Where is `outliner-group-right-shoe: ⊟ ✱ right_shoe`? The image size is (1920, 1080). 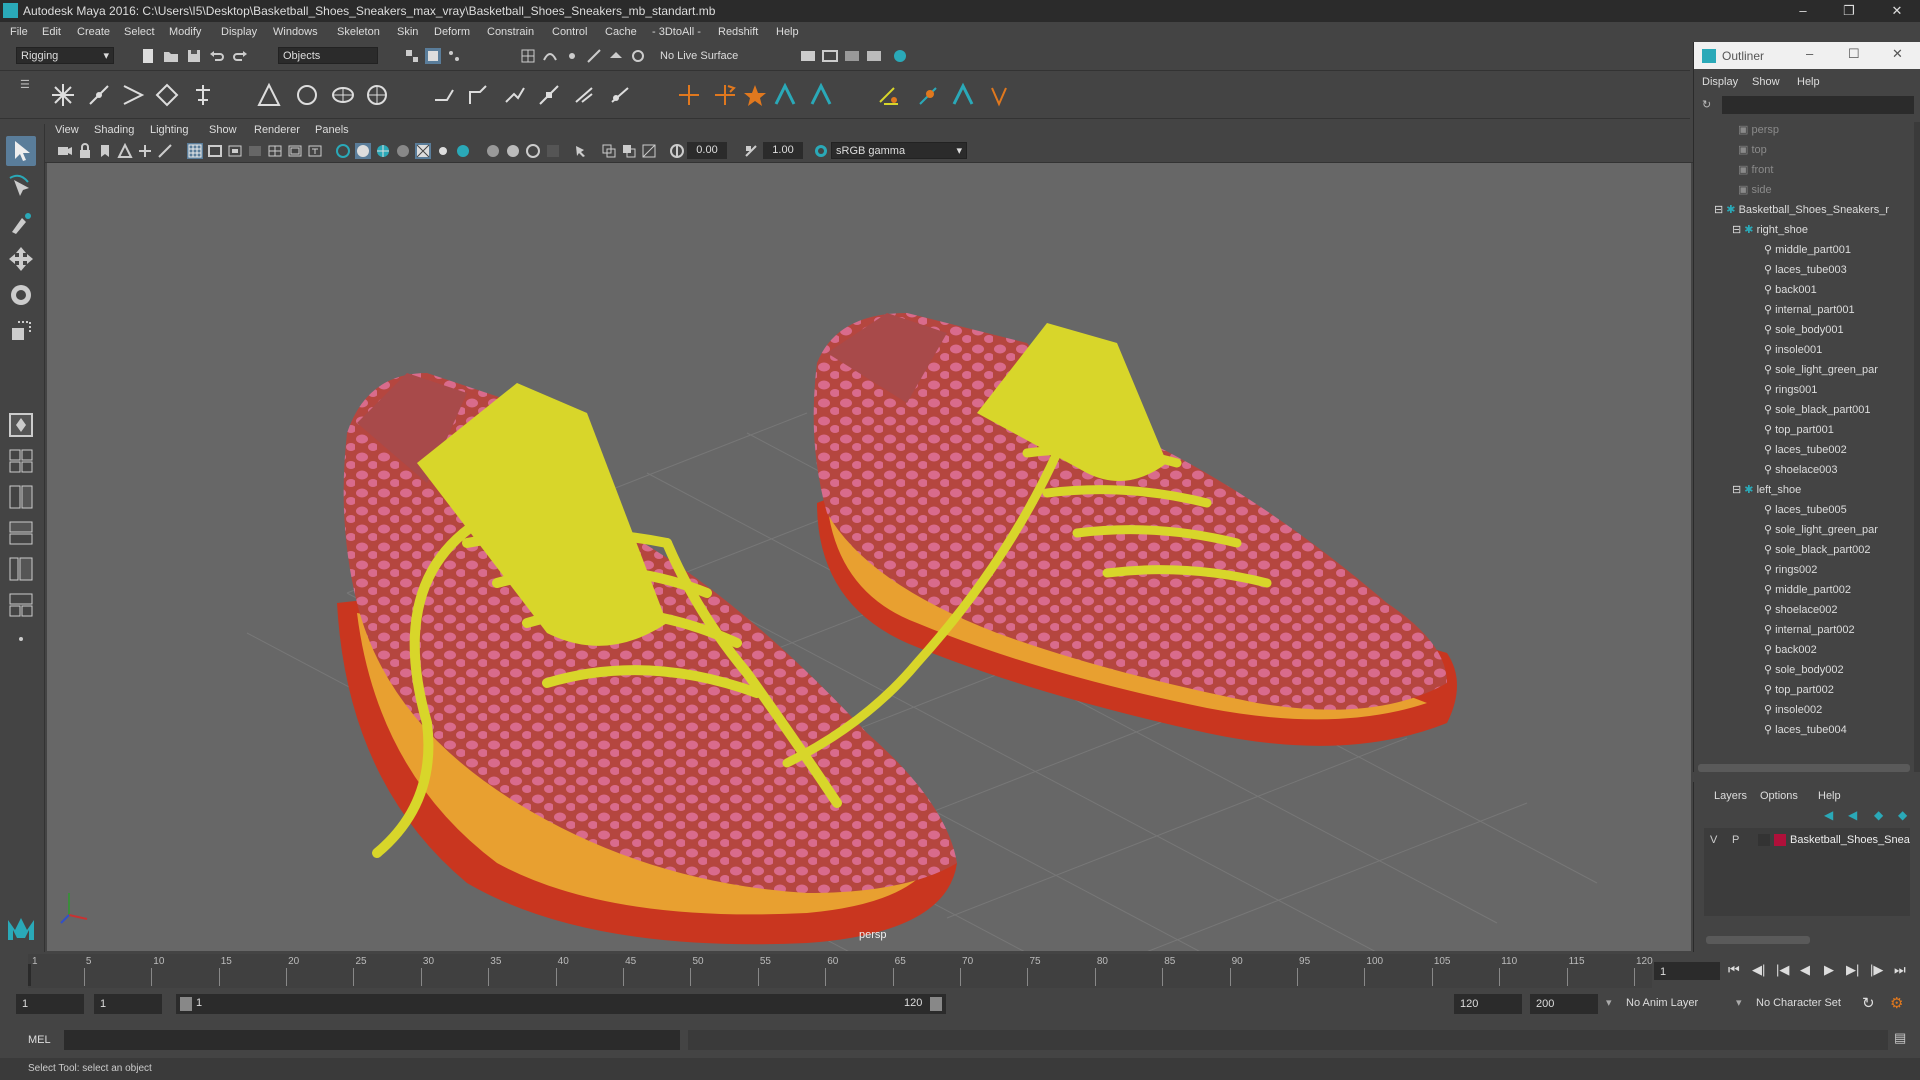
outliner-group-right-shoe: ⊟ ✱ right_shoe is located at coordinates (1770, 230).